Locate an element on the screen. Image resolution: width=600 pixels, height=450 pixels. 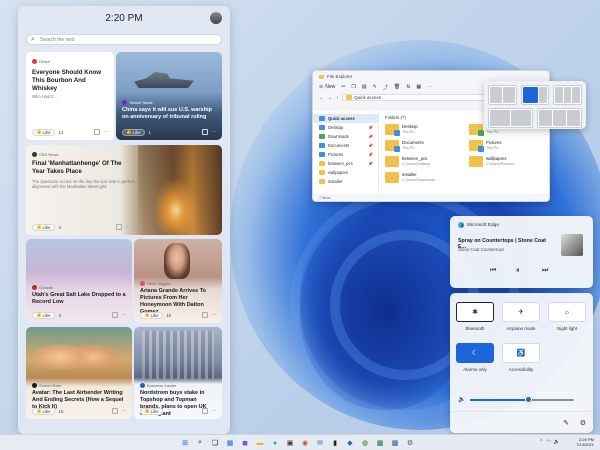
wifi-icon: ◠ is located at coordinates (548, 442).